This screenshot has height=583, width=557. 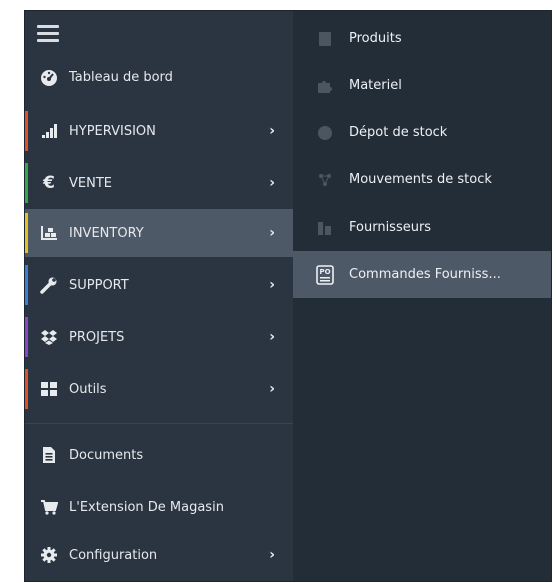 I want to click on submenu-item-label: Produits, so click(x=375, y=38).